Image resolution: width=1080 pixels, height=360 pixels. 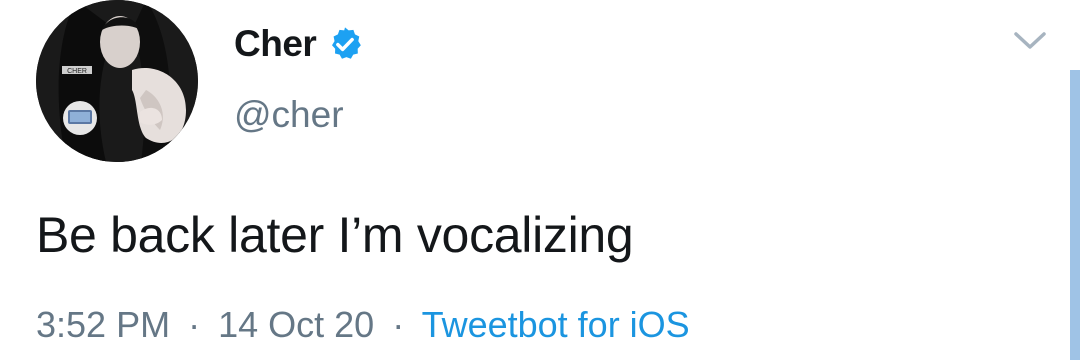 I want to click on display-name: Cher, so click(x=275, y=44).